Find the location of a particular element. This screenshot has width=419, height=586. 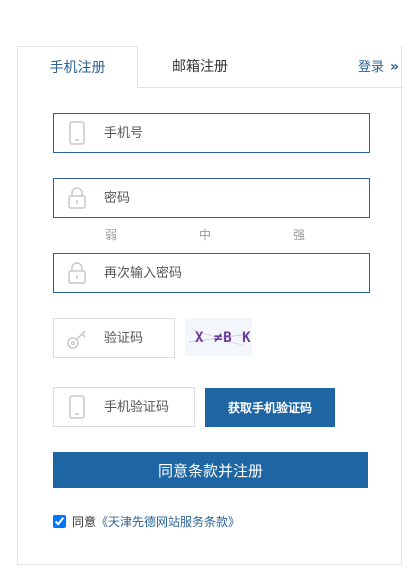

captcha-input is located at coordinates (136, 338).